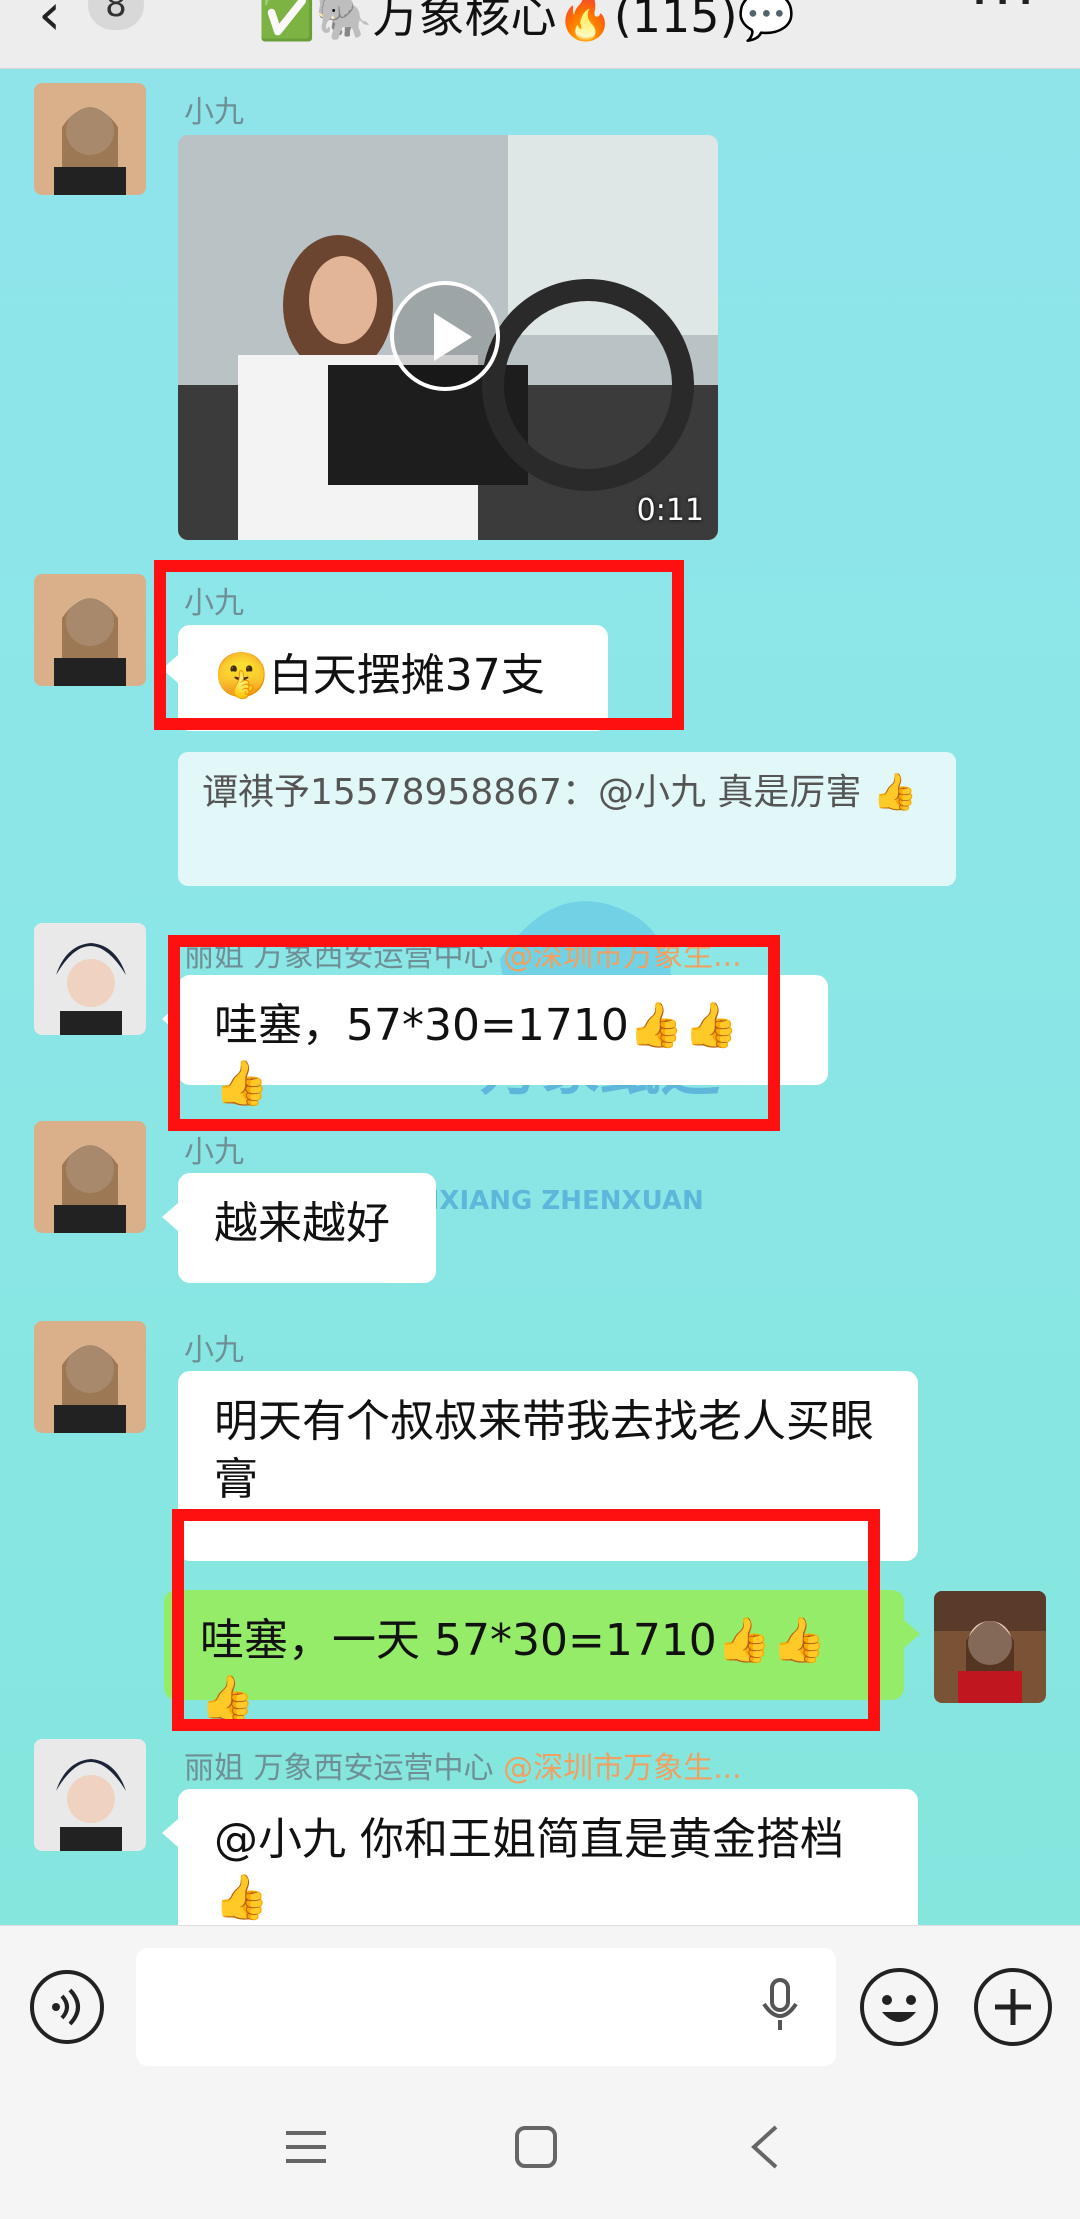  Describe the element at coordinates (1013, 2007) in the screenshot. I see `plus-icon` at that location.